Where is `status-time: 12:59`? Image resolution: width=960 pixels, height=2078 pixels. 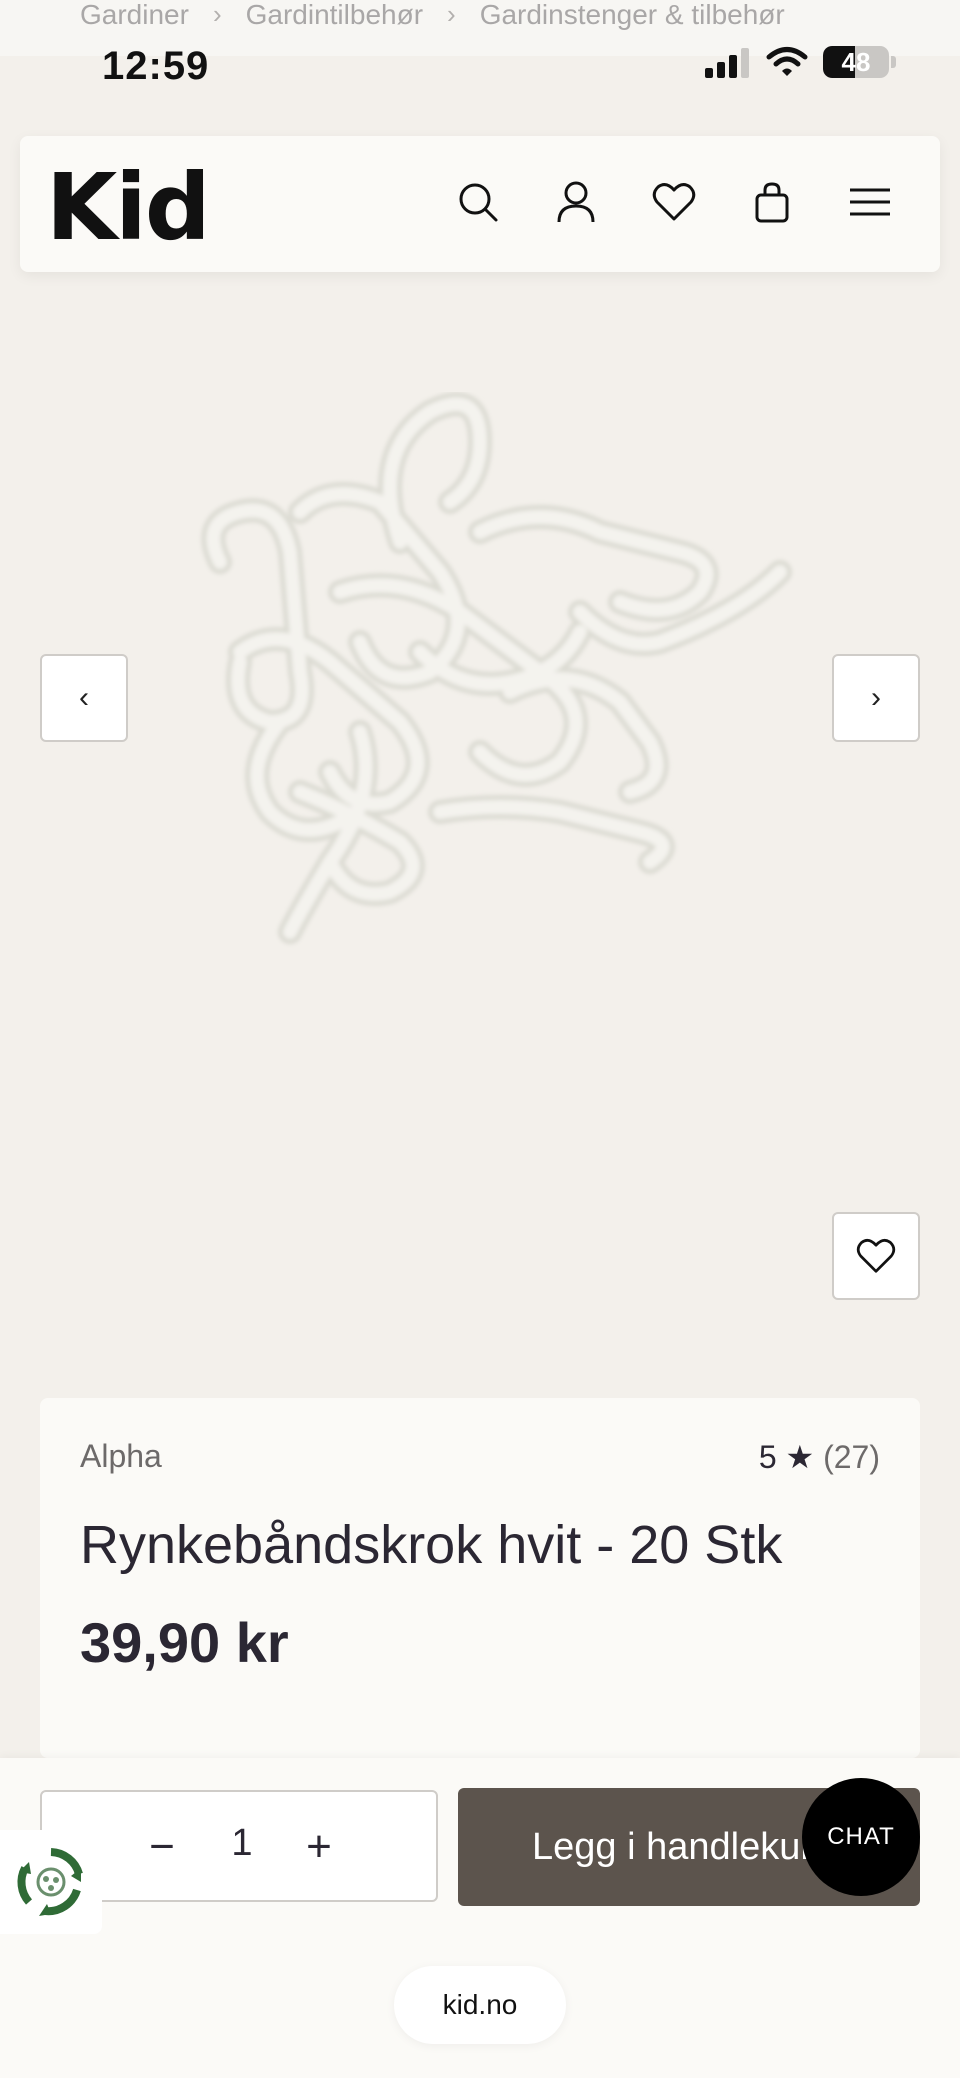 status-time: 12:59 is located at coordinates (156, 66).